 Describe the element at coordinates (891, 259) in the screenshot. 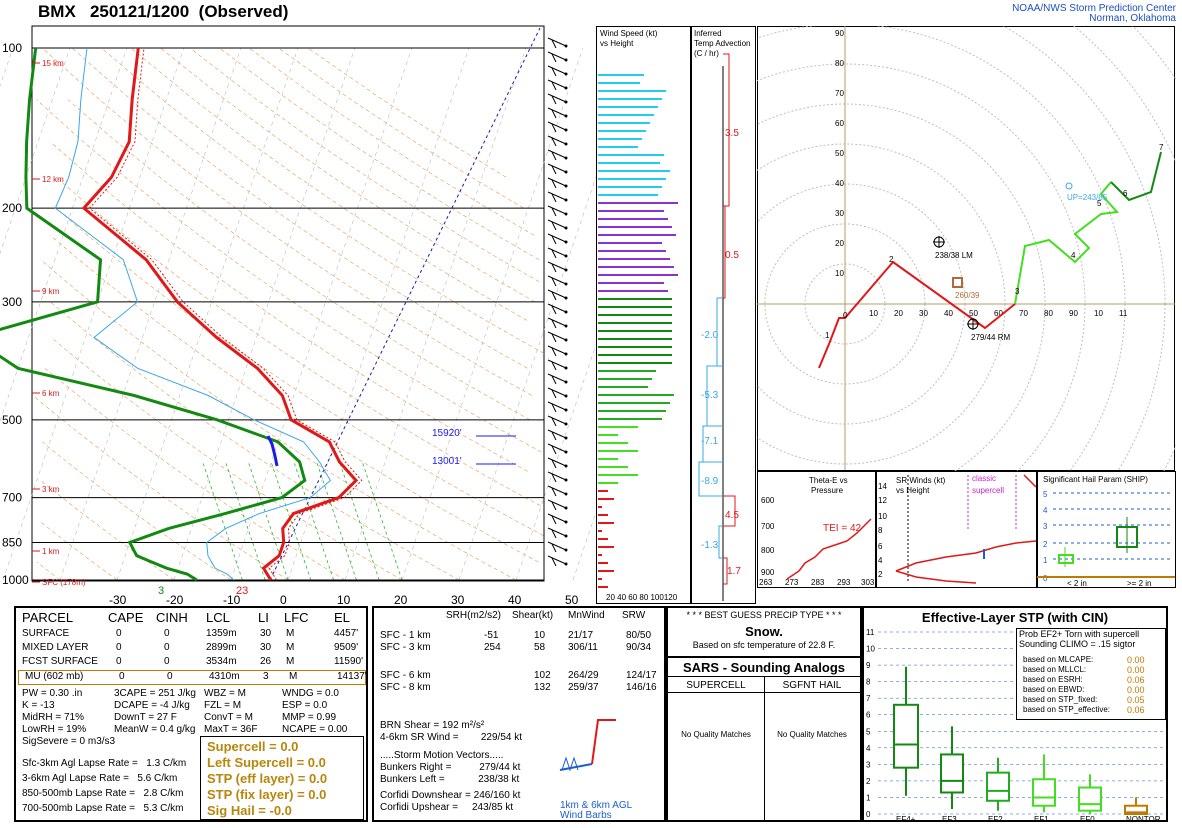

I see `hodo-point-2: 2` at that location.